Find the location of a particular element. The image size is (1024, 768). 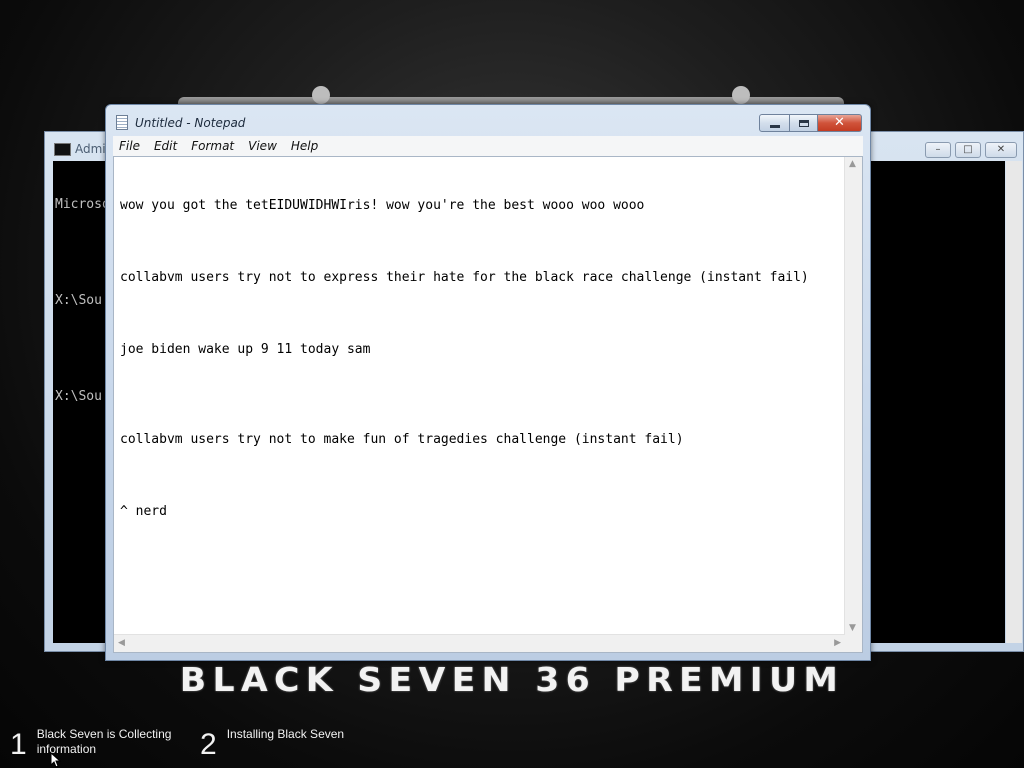

resize-grip-icon is located at coordinates (853, 643).